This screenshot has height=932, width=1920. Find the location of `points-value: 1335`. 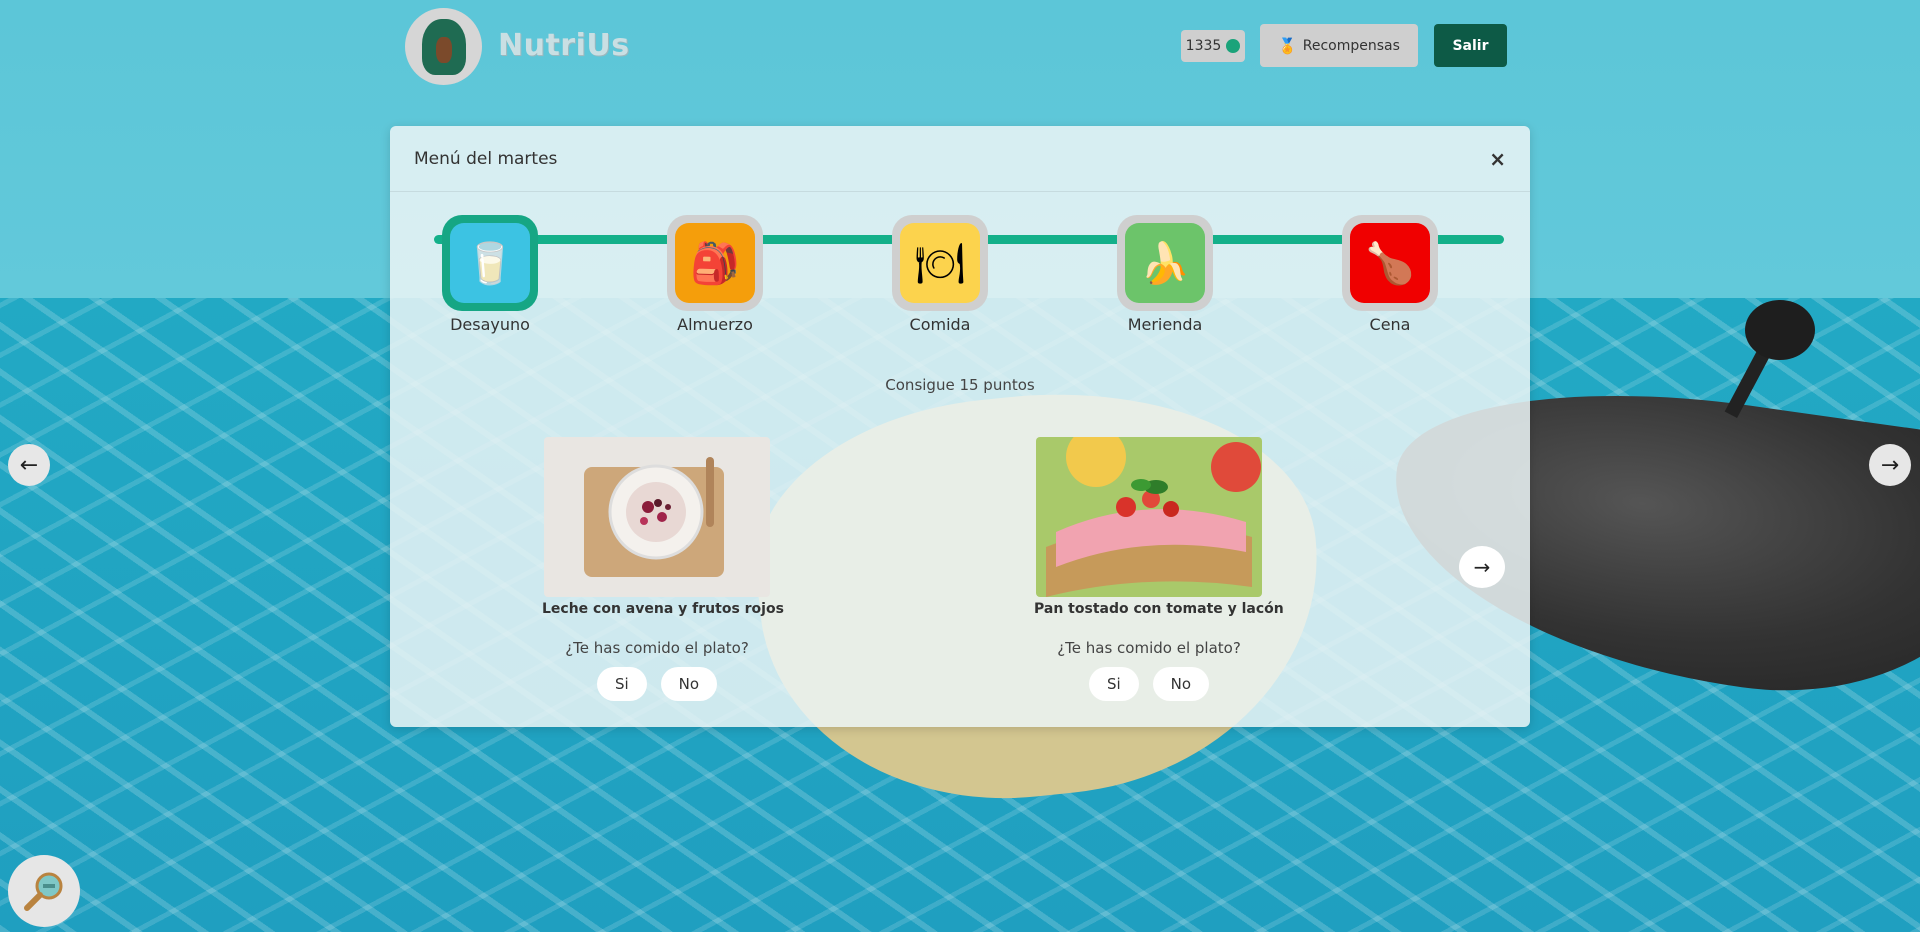

points-value: 1335 is located at coordinates (1203, 46).